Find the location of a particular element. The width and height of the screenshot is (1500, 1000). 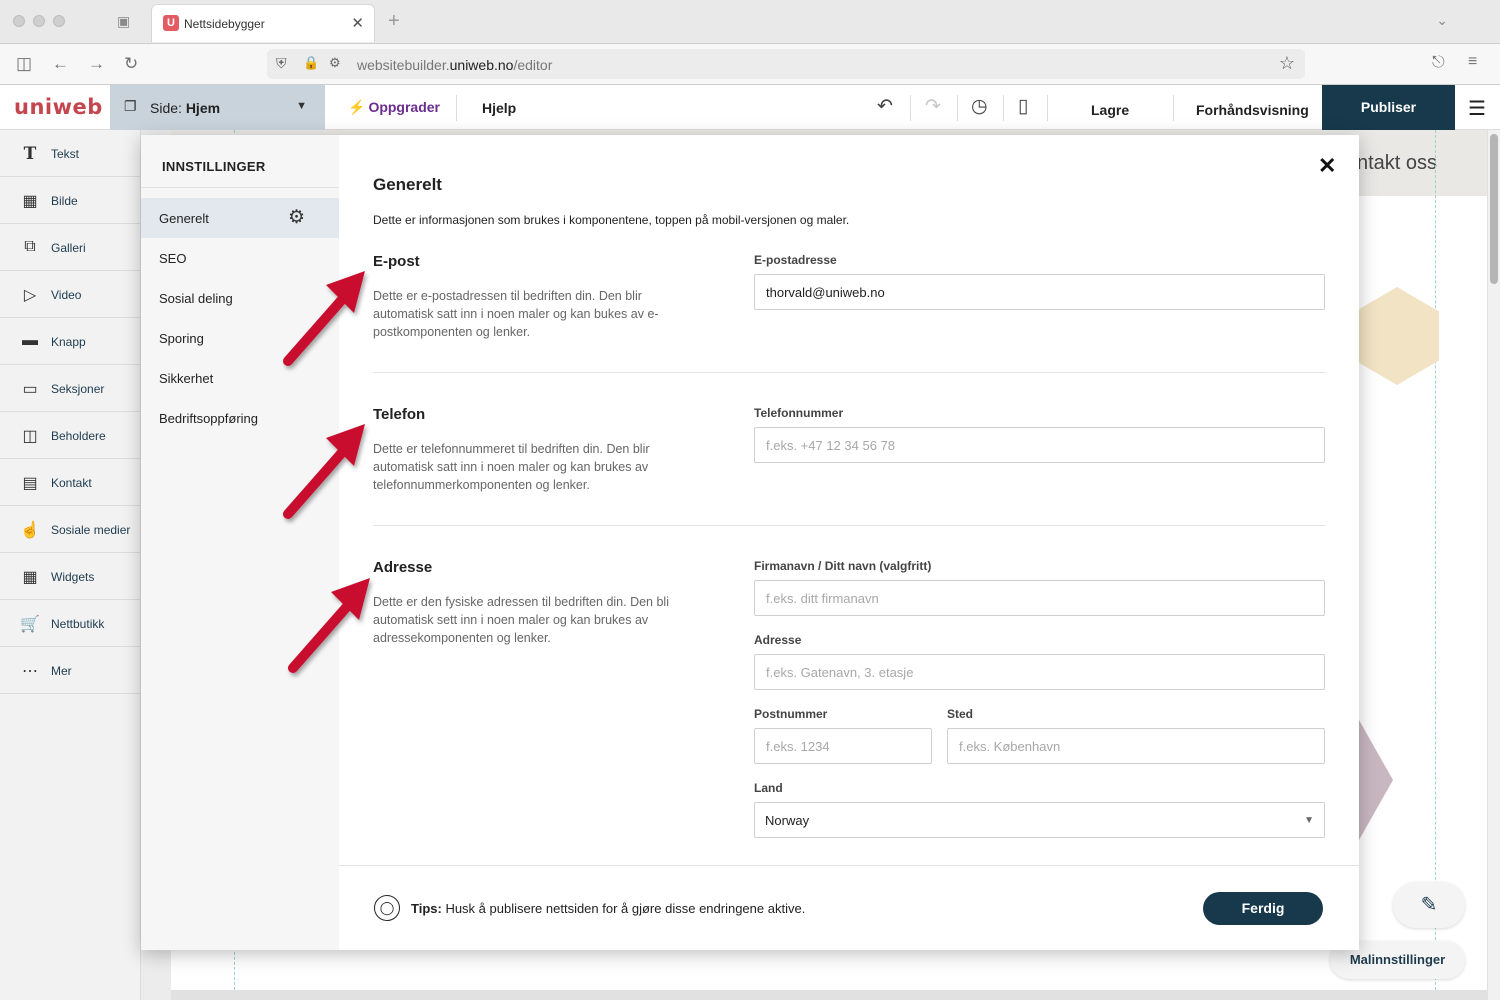

company-label: Firmanavn / Ditt navn (valgfritt) is located at coordinates (843, 566).